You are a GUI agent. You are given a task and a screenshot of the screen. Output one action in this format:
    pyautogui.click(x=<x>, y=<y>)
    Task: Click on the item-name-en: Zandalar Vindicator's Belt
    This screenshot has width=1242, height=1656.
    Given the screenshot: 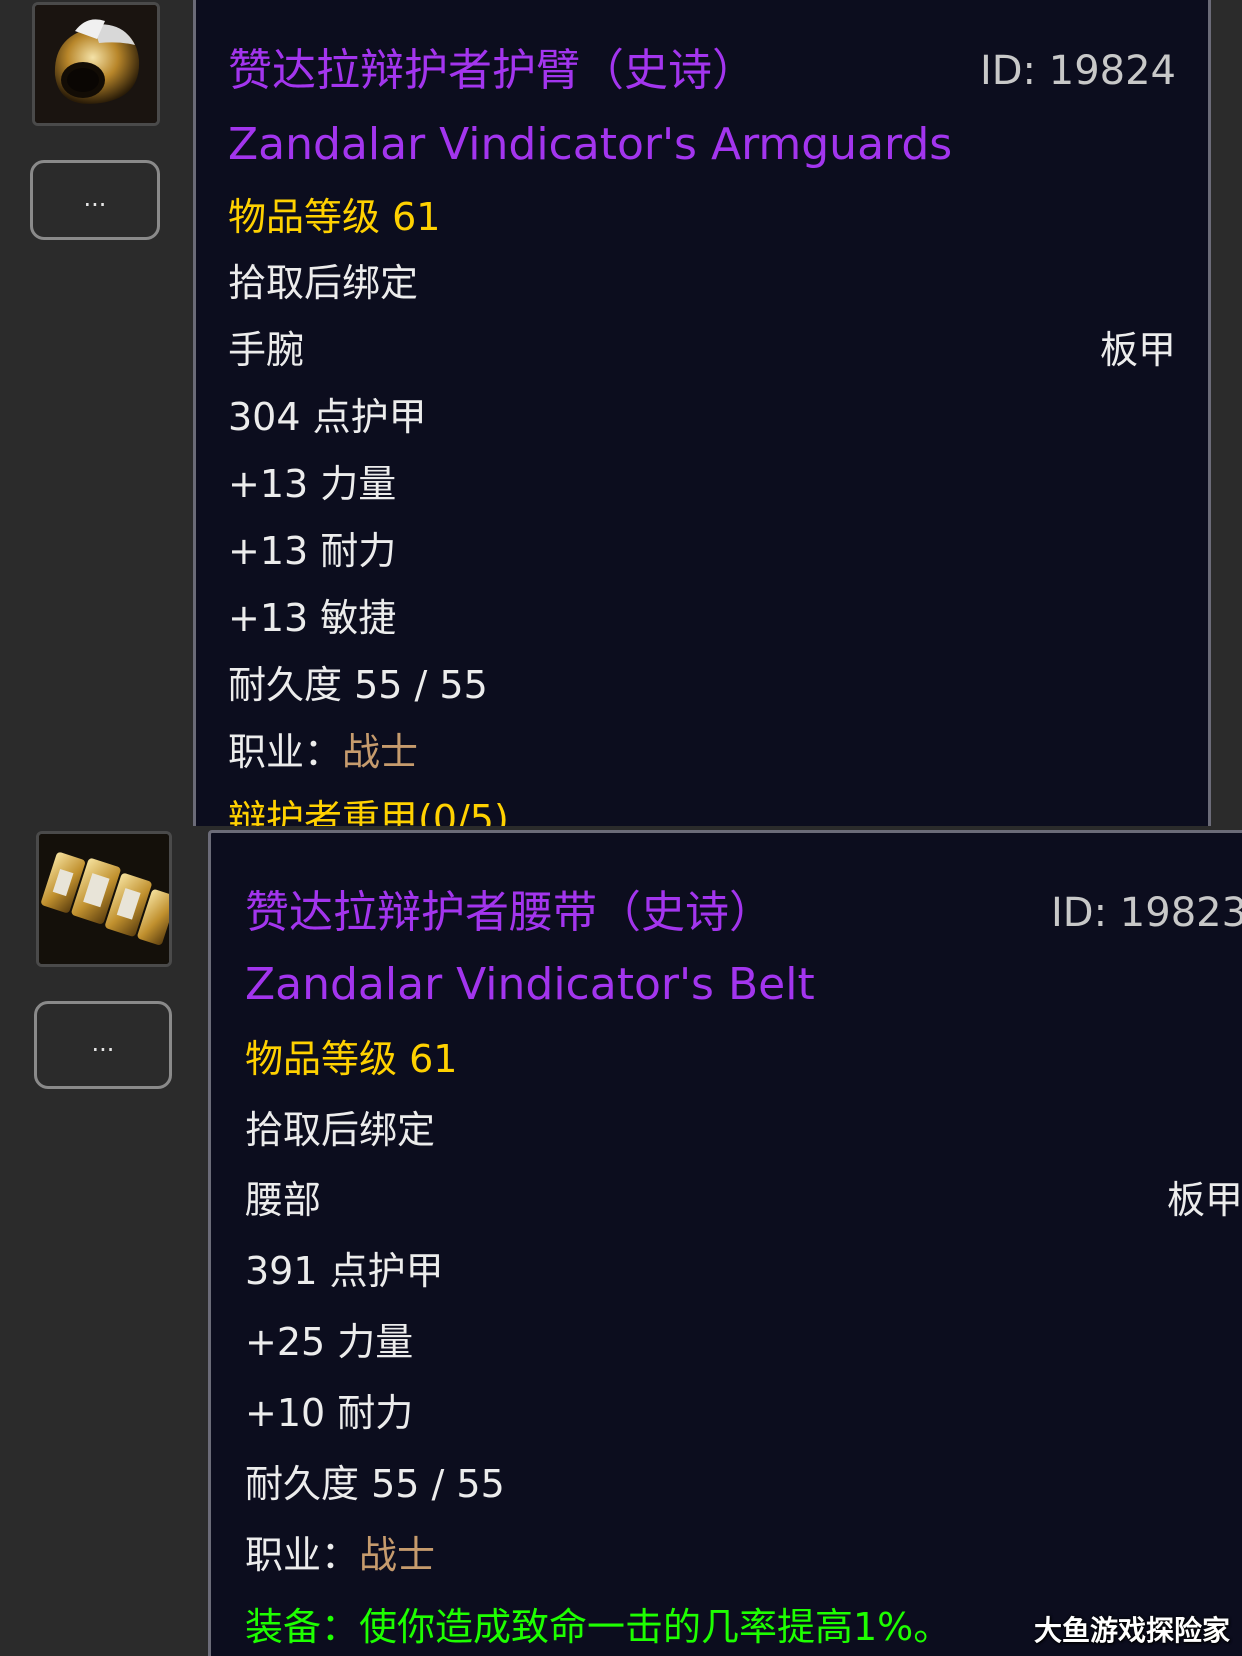 What is the action you would take?
    pyautogui.click(x=530, y=984)
    